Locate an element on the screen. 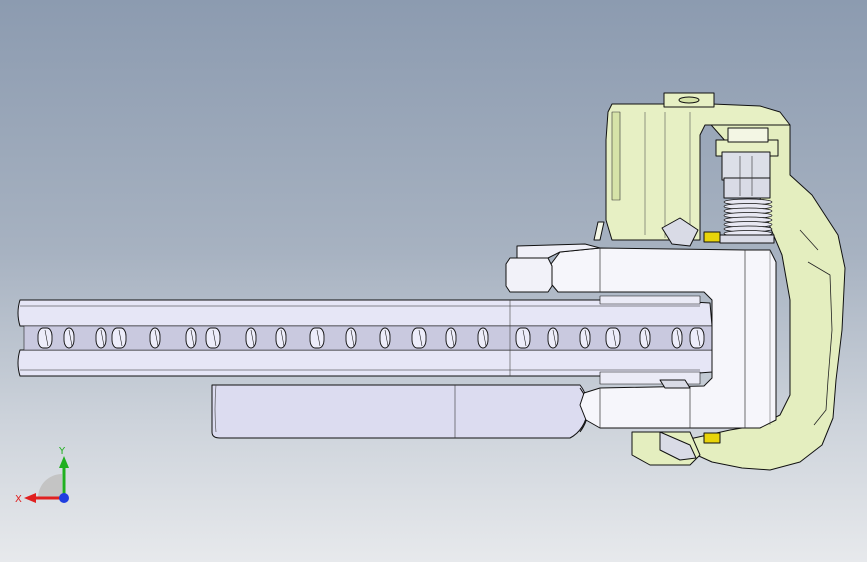 The image size is (867, 562). yellow-seal-lower is located at coordinates (712, 438).